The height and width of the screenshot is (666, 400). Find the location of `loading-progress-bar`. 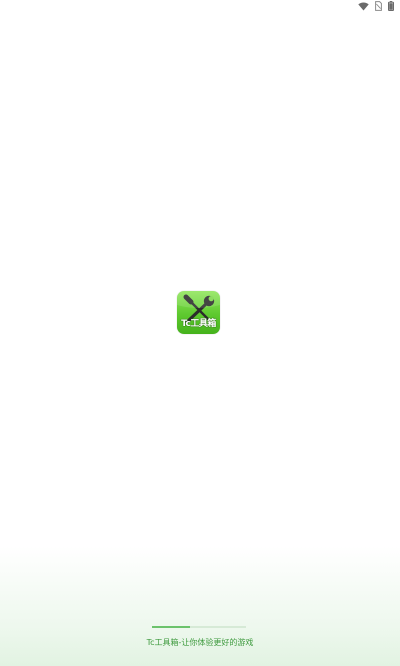

loading-progress-bar is located at coordinates (199, 627).